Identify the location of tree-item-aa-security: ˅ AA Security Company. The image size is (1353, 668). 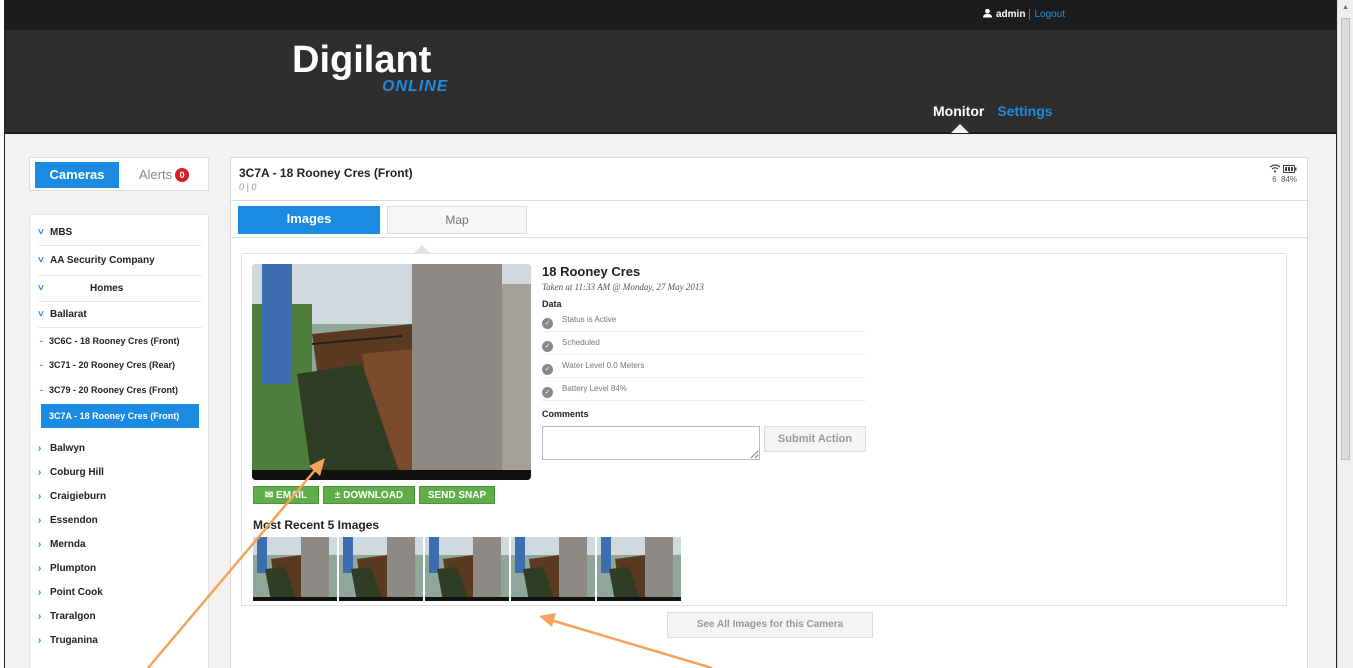
(96, 260).